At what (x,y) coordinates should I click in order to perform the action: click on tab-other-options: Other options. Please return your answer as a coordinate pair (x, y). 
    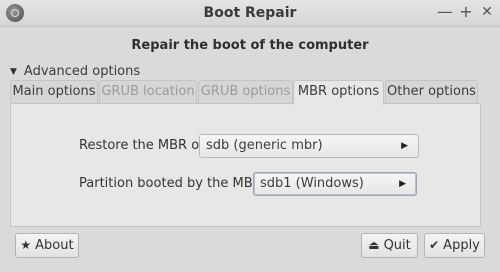
    Looking at the image, I should click on (431, 91).